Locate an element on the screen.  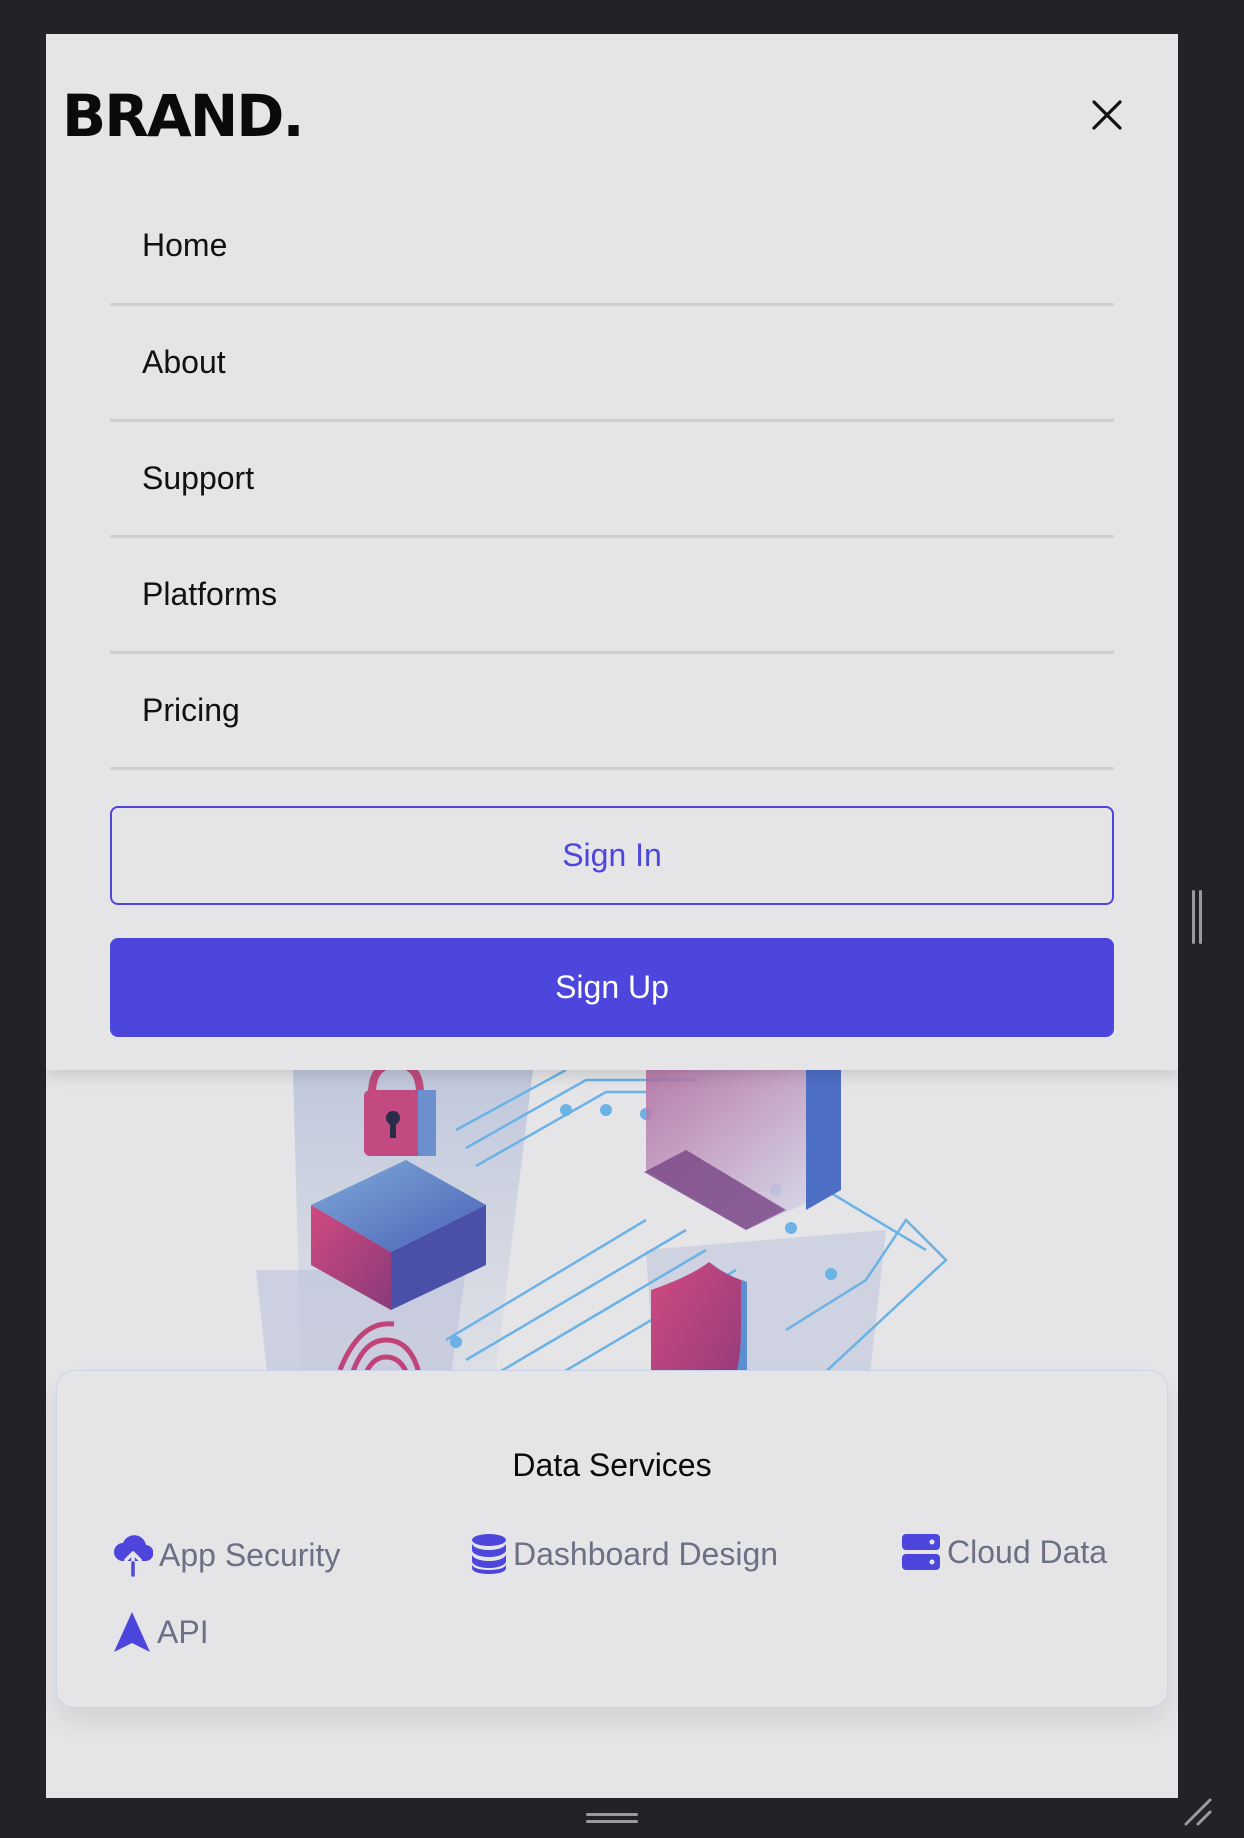
nav-item-about: About is located at coordinates (612, 364).